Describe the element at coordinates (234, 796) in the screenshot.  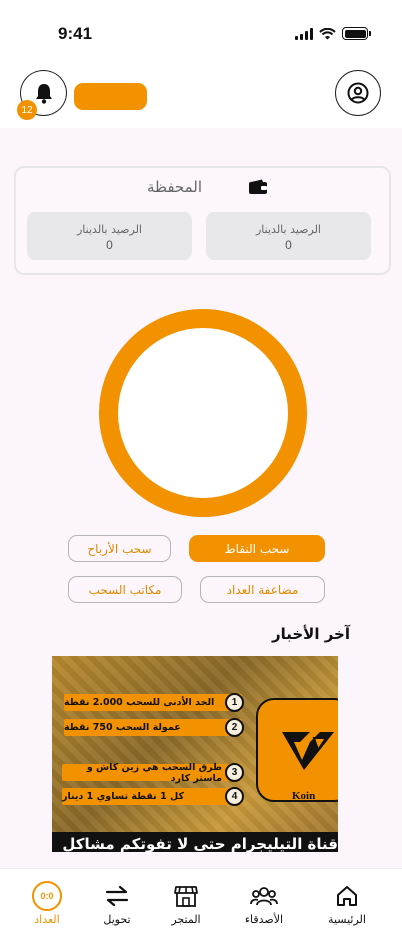
I see `feature-number: 4` at that location.